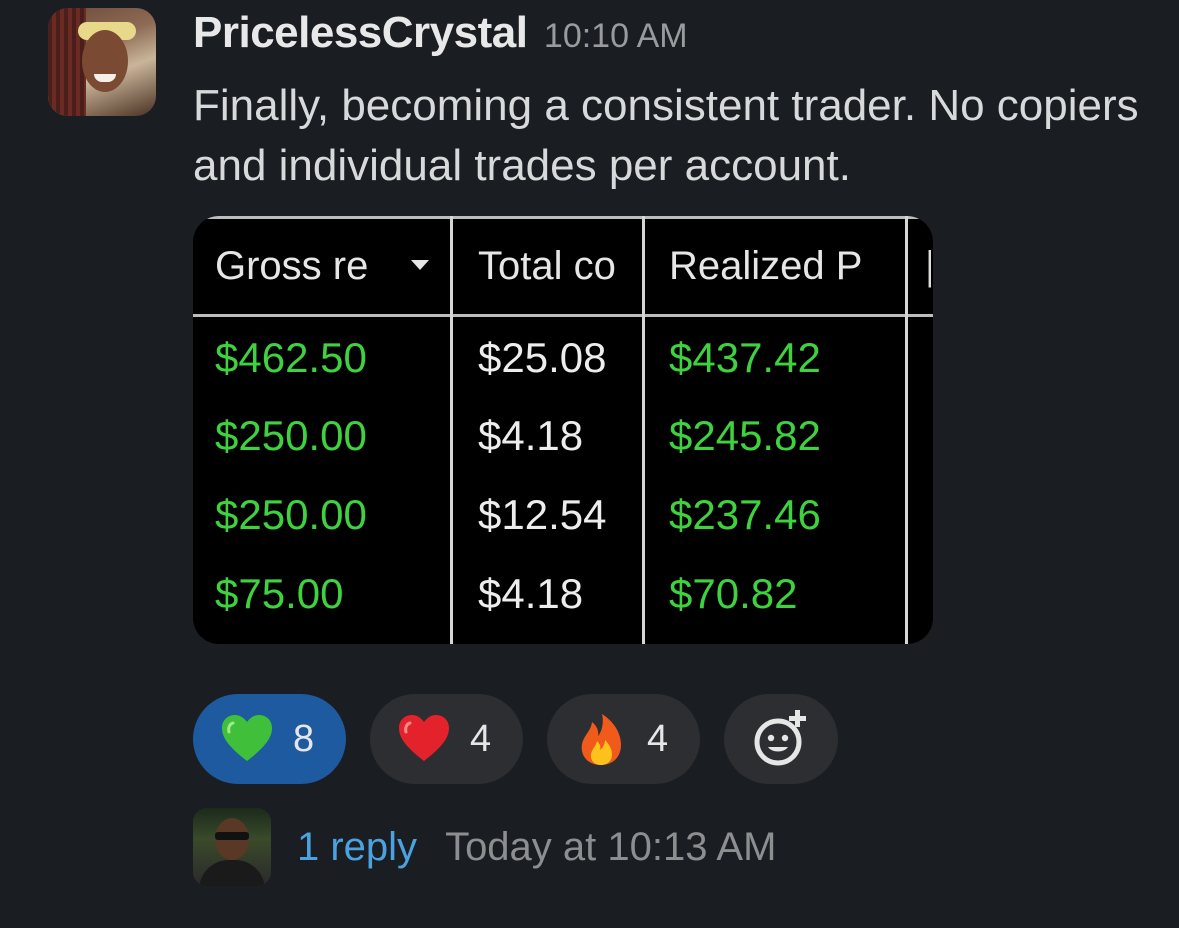 This screenshot has width=1179, height=928. I want to click on red-heart-icon, so click(424, 738).